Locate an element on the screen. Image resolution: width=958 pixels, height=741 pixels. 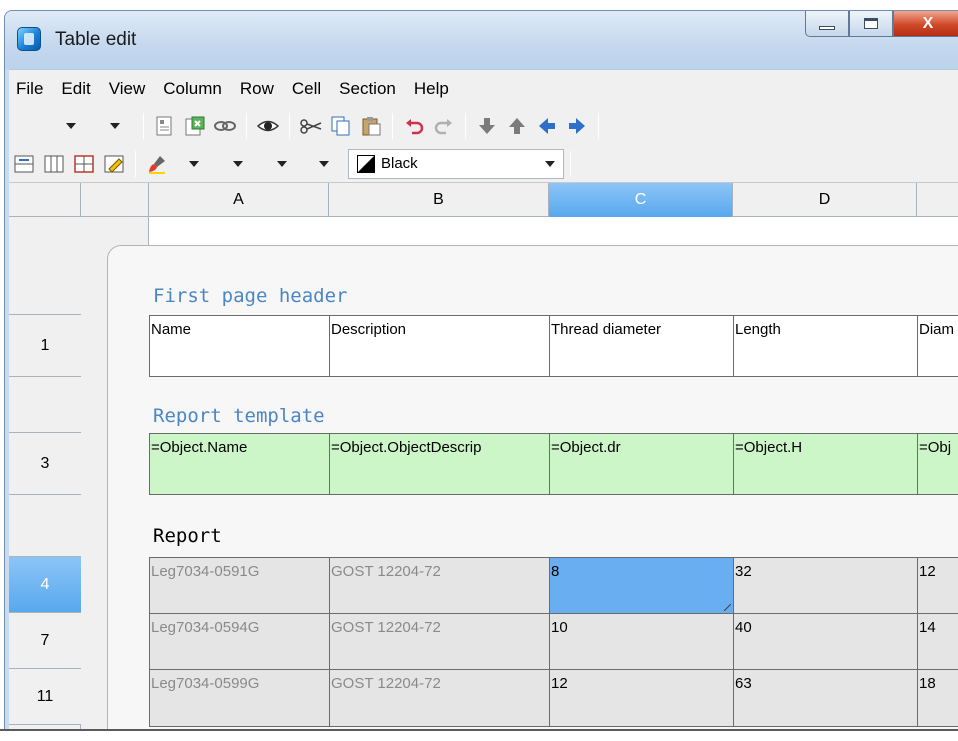
font-size-dropdown is located at coordinates (115, 126).